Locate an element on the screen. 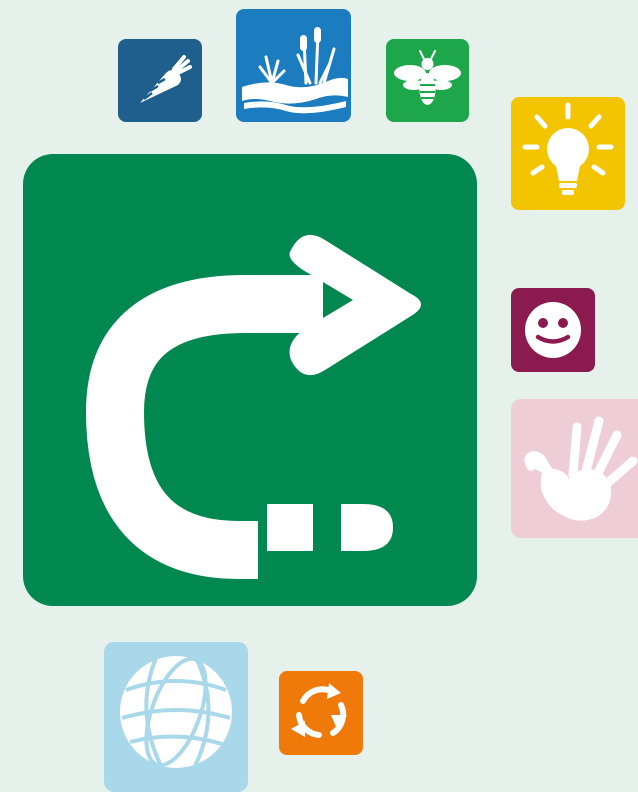 Image resolution: width=638 pixels, height=792 pixels. smiley-tile is located at coordinates (553, 330).